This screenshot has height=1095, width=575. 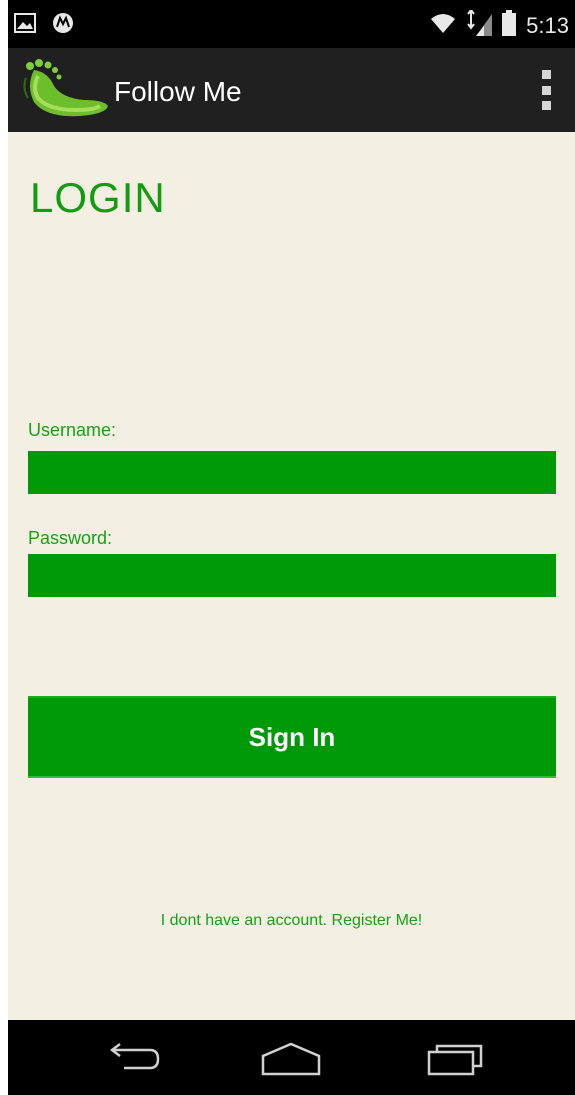 What do you see at coordinates (70, 538) in the screenshot?
I see `password-label: Password:` at bounding box center [70, 538].